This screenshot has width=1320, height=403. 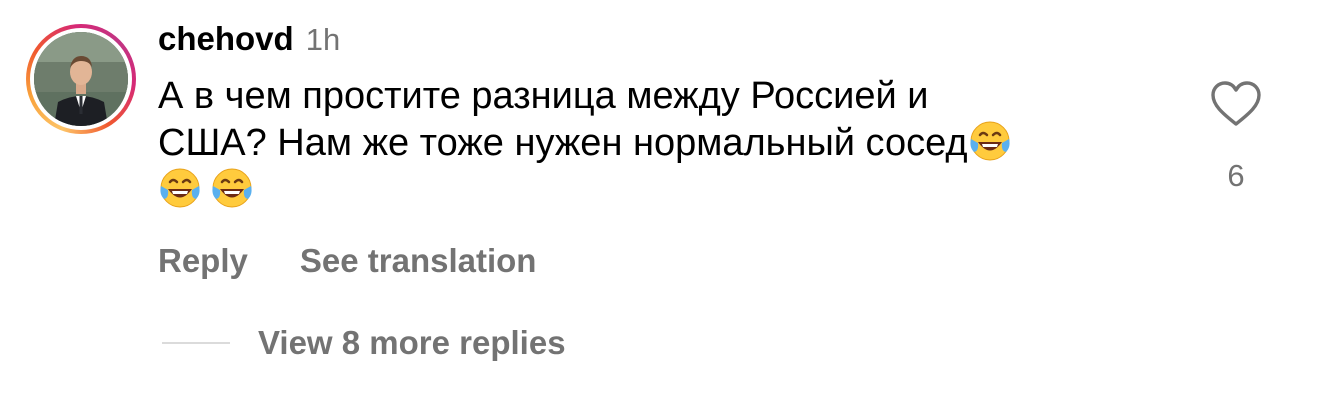 I want to click on avatar-gap, so click(x=81, y=79).